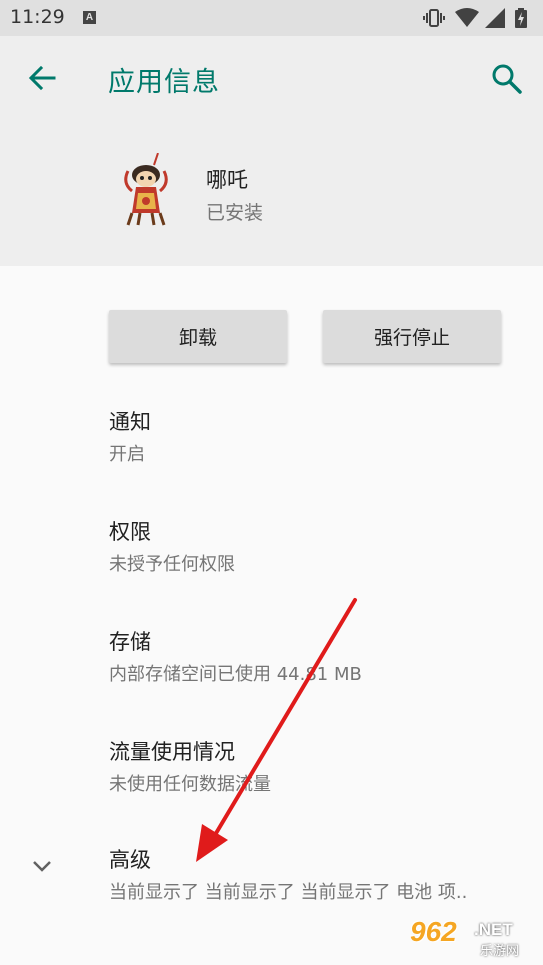  I want to click on settings-item-subtitle: 当前显示了 当前显示了 当前显示了 电池 项.., so click(288, 892).